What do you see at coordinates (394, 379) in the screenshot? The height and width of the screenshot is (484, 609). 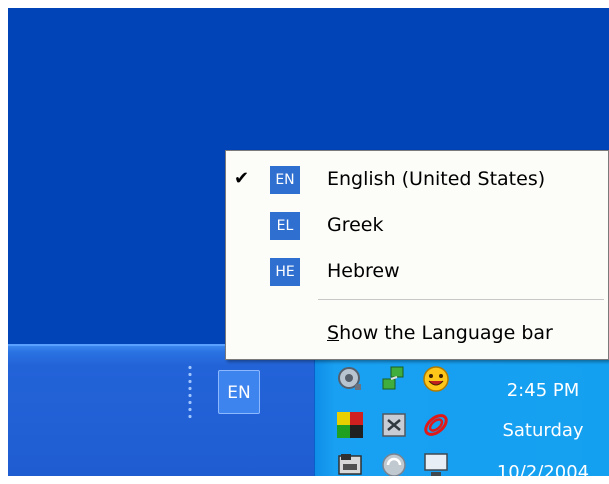 I see `network-icon` at bounding box center [394, 379].